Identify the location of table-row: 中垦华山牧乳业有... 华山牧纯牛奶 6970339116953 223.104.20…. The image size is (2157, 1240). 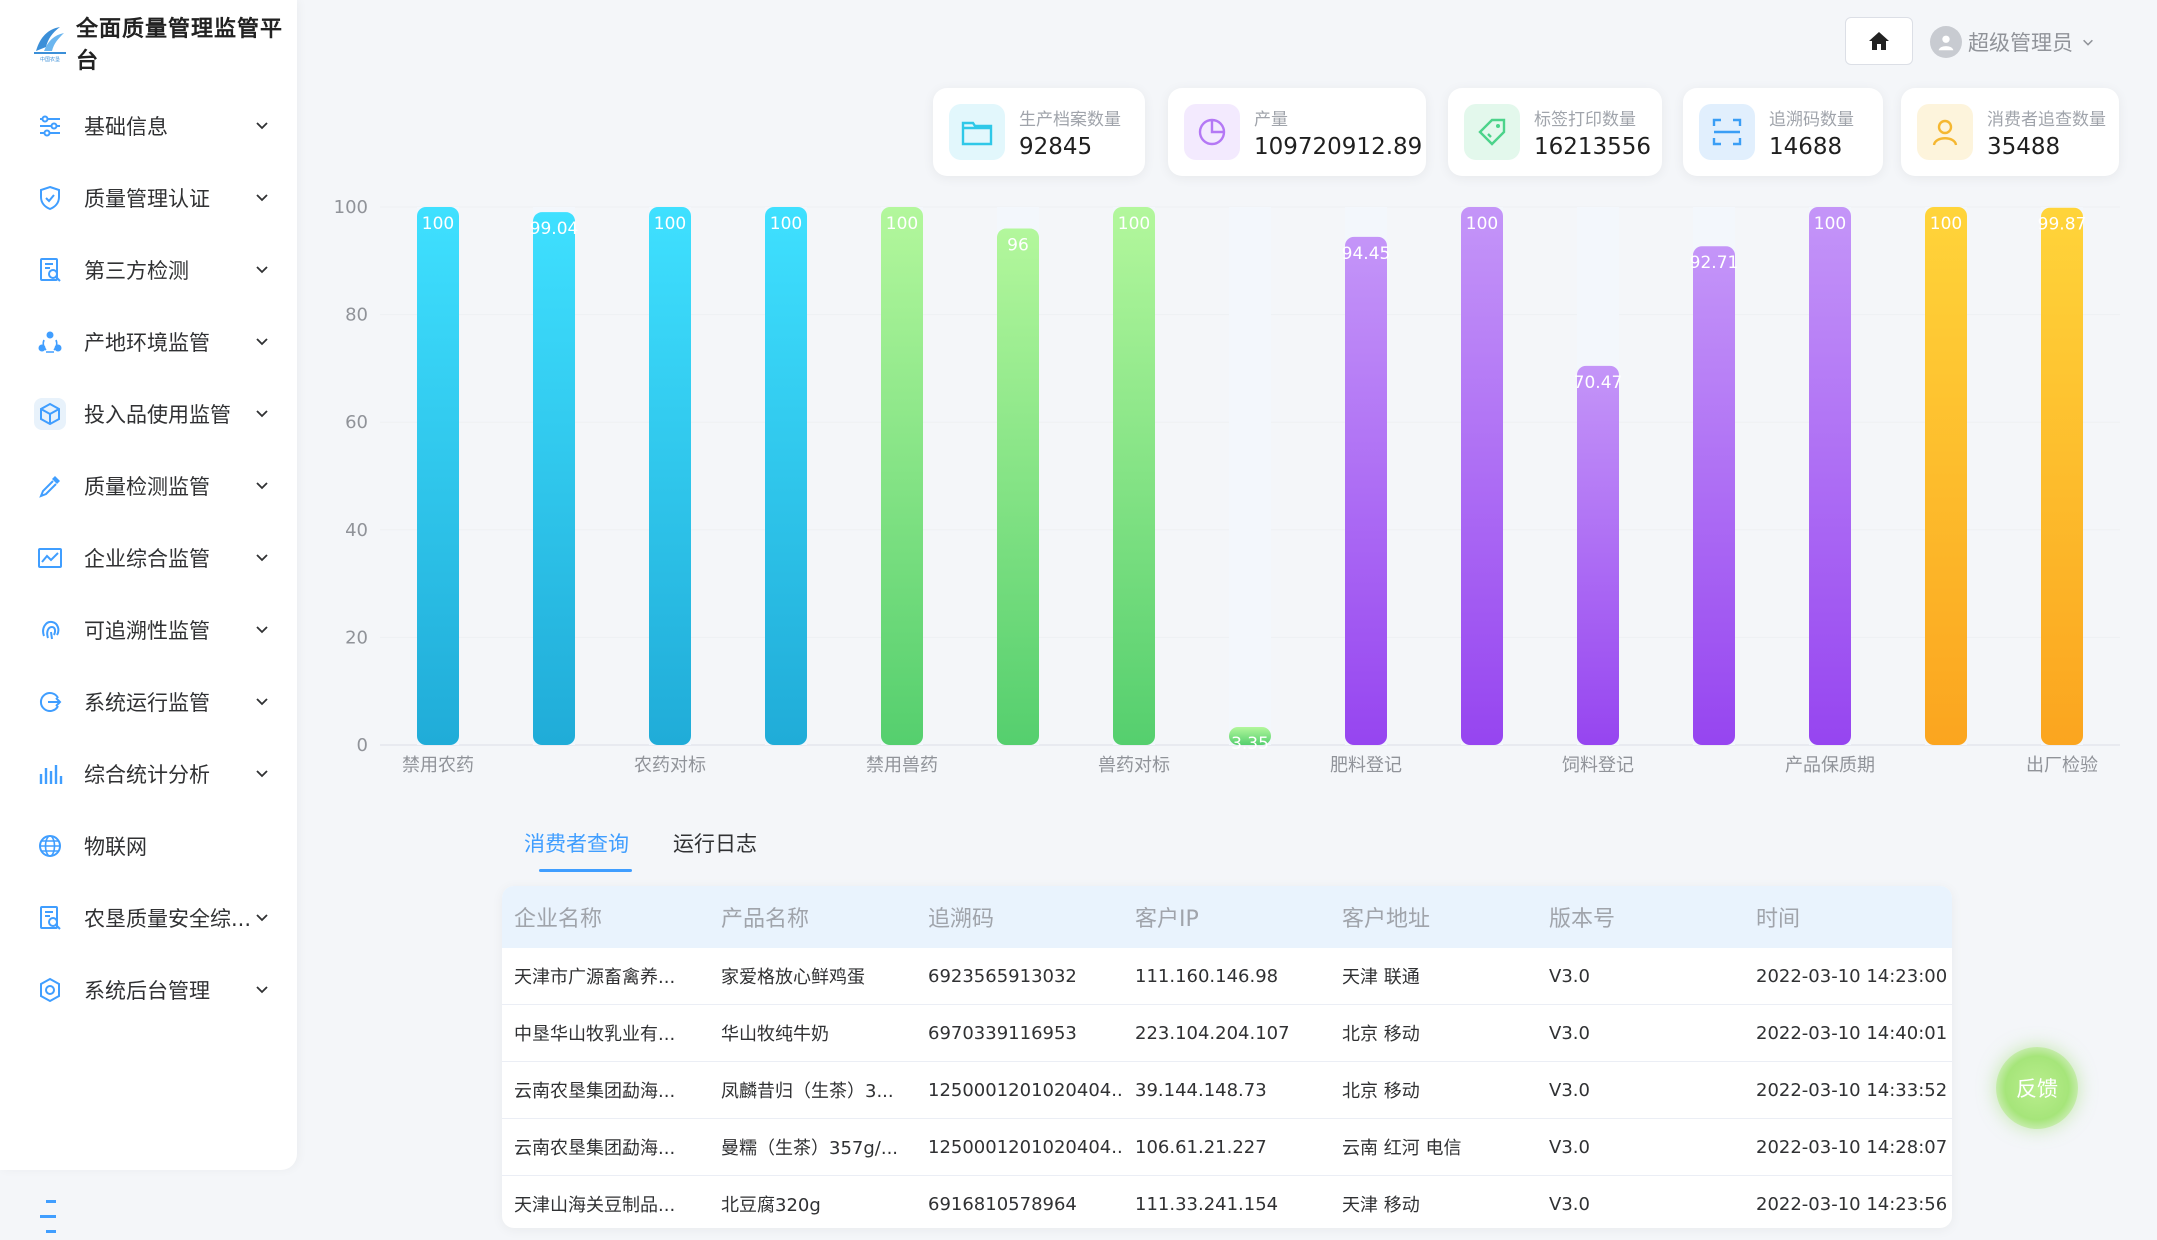
(1227, 1033).